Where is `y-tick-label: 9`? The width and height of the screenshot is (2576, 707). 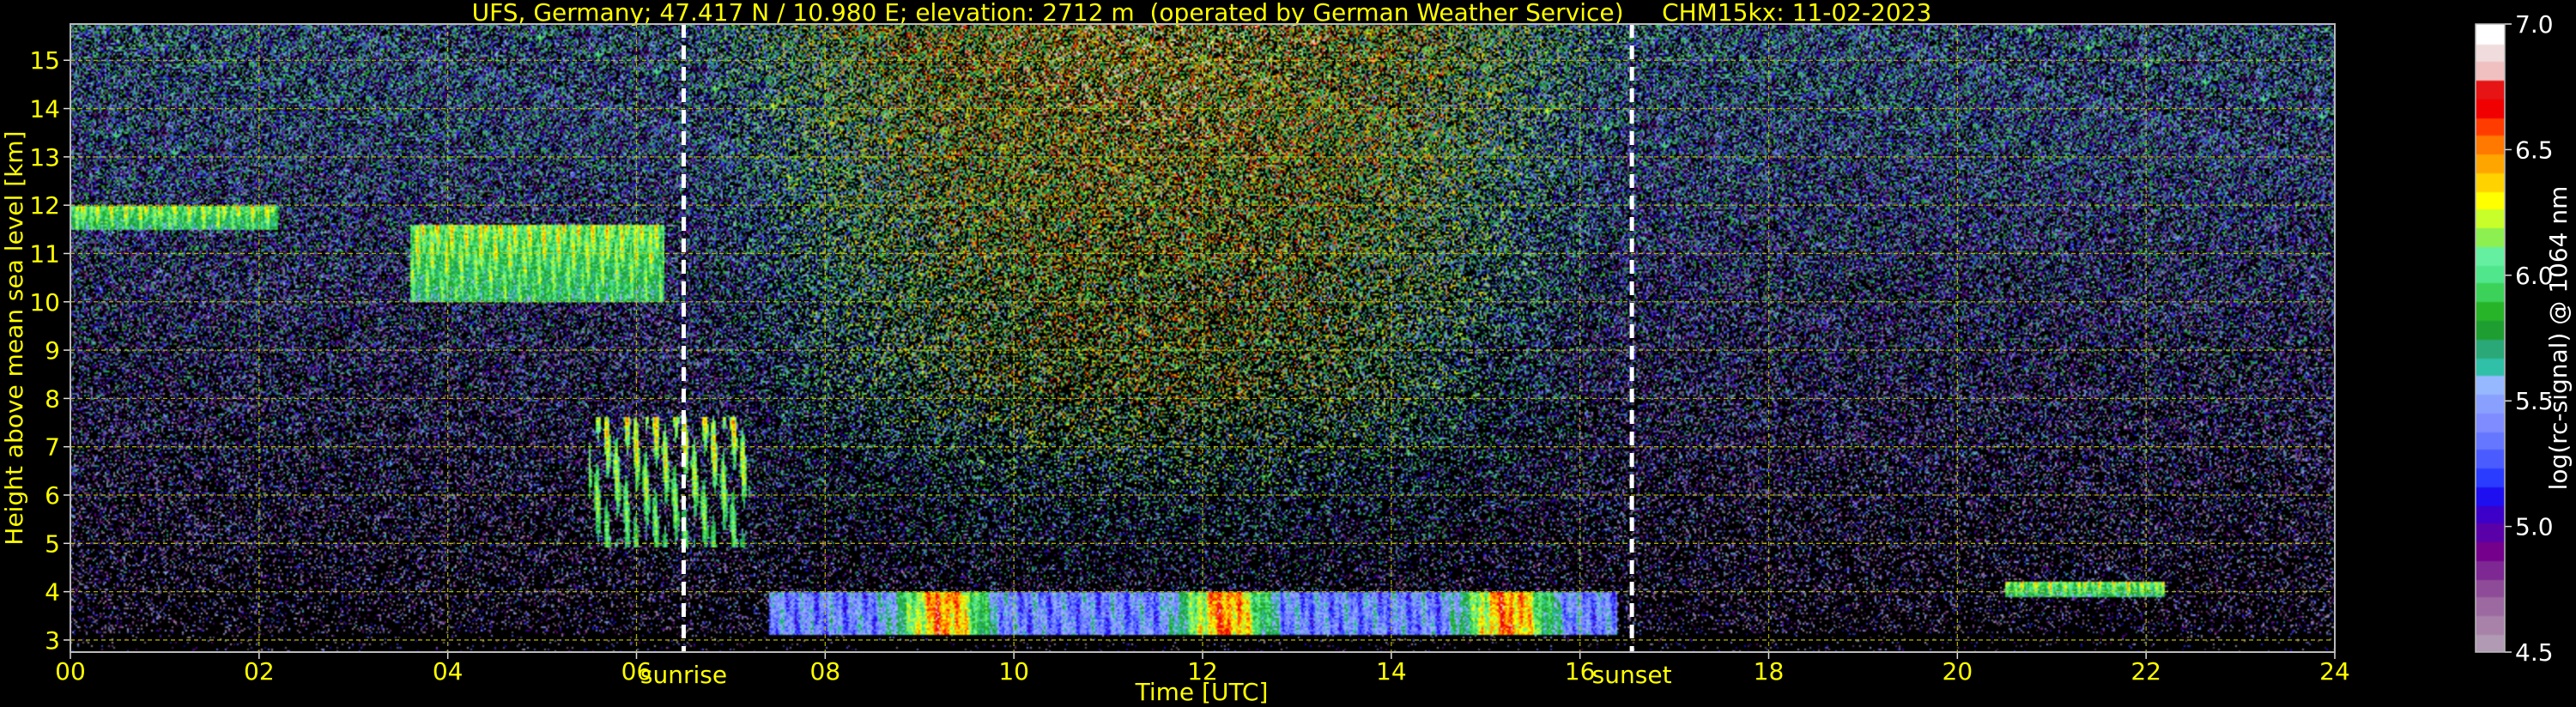 y-tick-label: 9 is located at coordinates (52, 350).